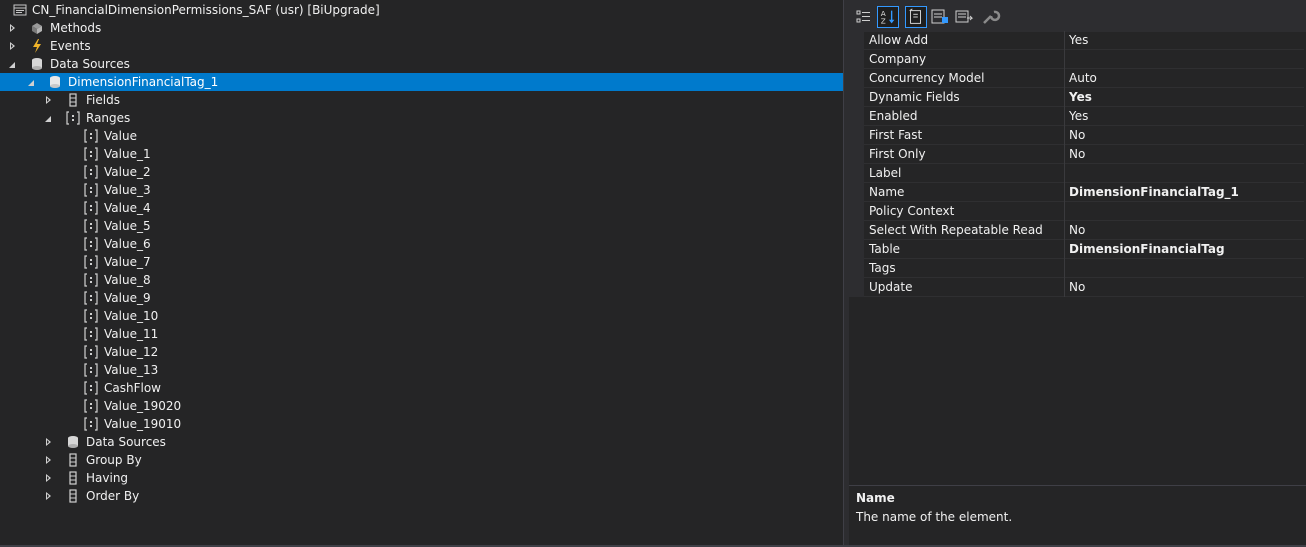  What do you see at coordinates (1083, 78) in the screenshot?
I see `property-value: Auto` at bounding box center [1083, 78].